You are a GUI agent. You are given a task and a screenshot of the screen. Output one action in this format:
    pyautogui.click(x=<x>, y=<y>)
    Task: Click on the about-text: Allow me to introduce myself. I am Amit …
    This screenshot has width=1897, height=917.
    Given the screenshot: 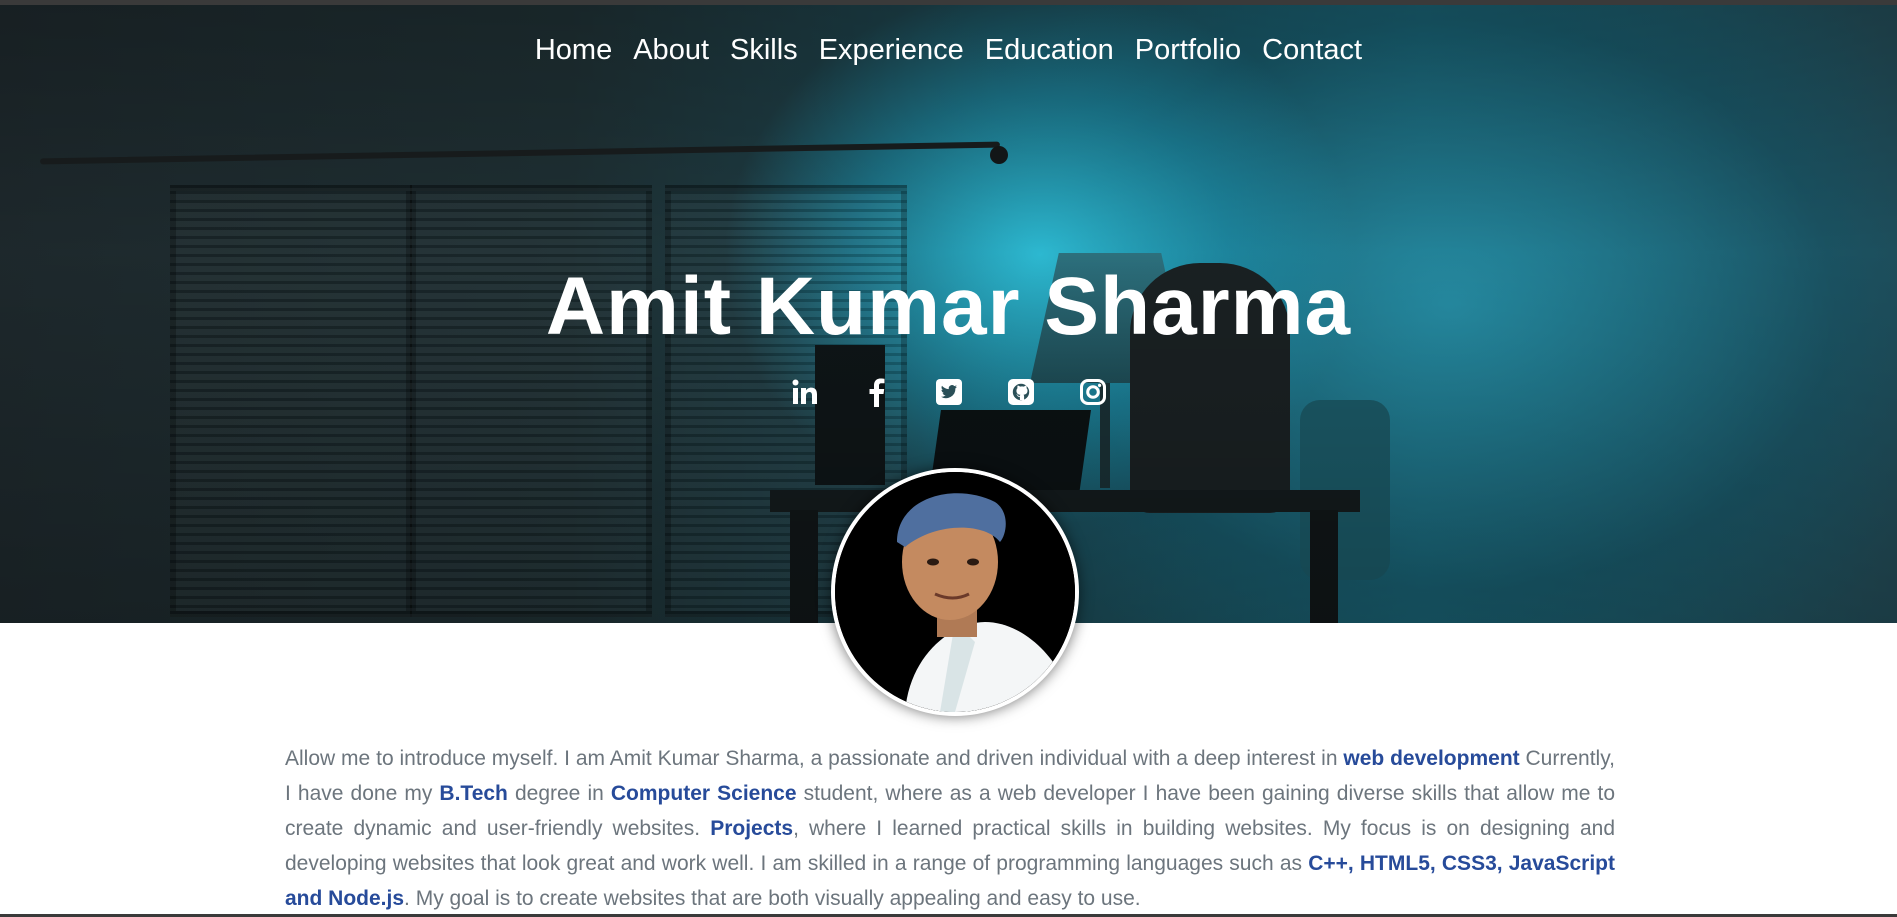 What is the action you would take?
    pyautogui.click(x=814, y=758)
    